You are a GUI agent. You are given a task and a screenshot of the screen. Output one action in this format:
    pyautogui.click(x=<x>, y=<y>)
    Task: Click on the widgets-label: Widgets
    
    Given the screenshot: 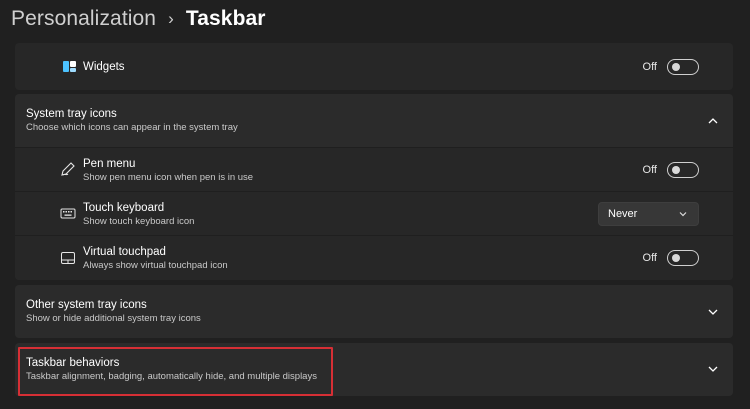 What is the action you would take?
    pyautogui.click(x=104, y=67)
    